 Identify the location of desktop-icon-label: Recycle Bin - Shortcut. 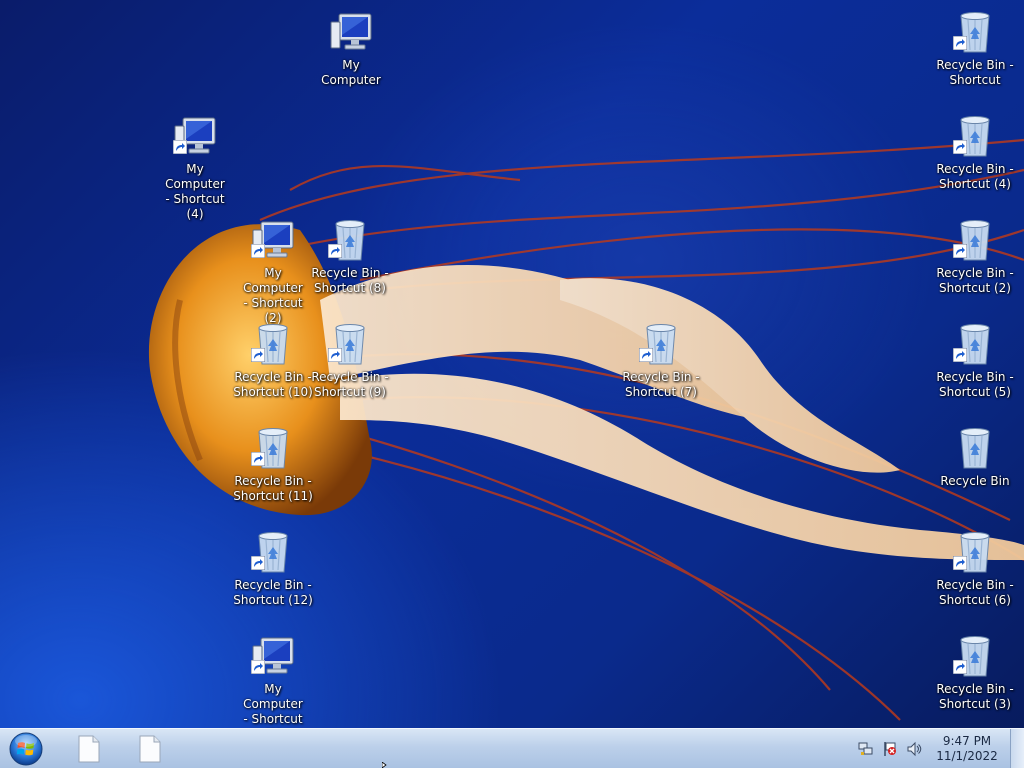
(975, 72).